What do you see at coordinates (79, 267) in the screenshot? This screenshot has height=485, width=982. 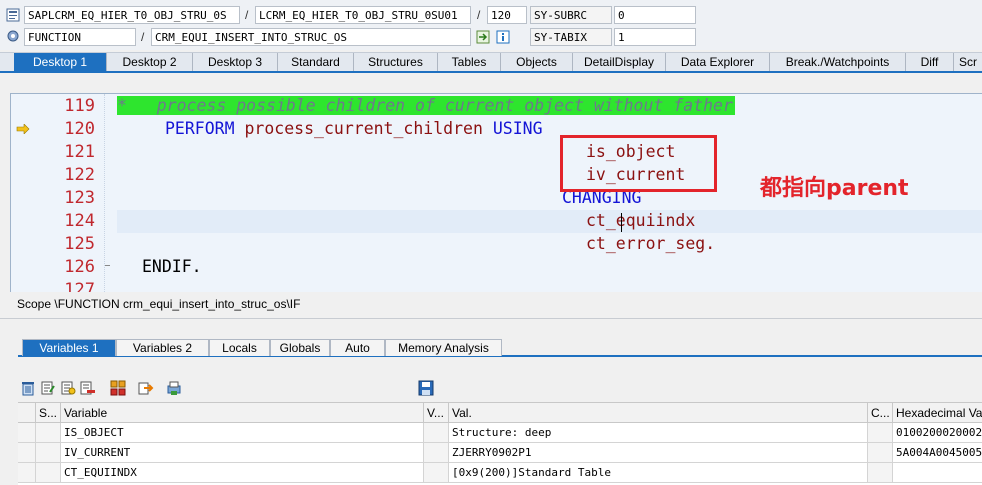 I see `line-number: 126` at bounding box center [79, 267].